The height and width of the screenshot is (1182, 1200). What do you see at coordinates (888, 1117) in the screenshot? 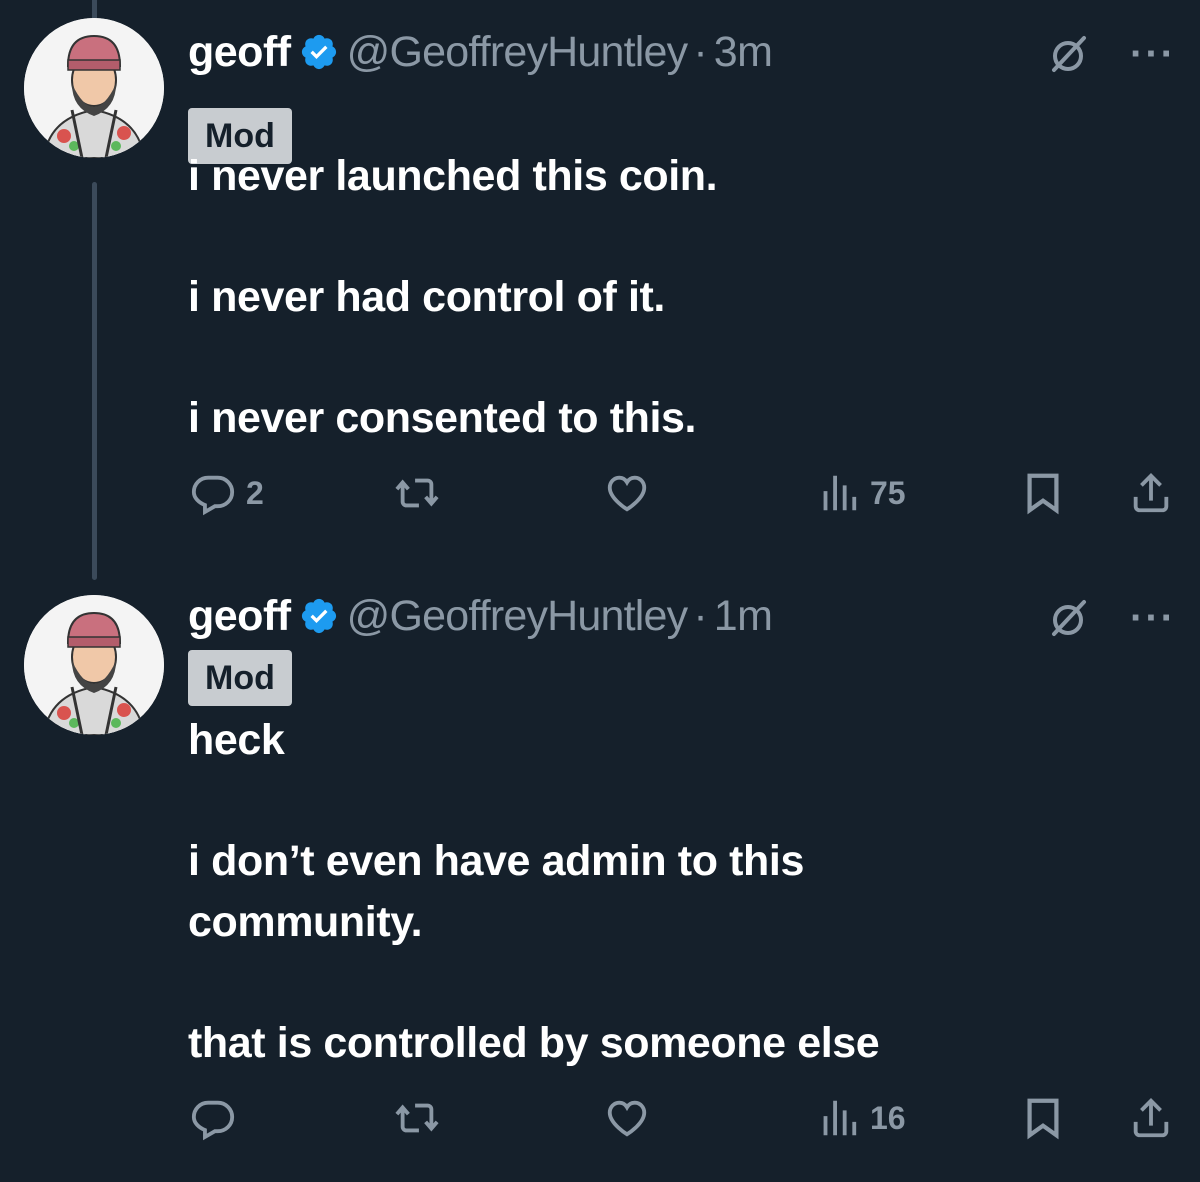
I see `view-count: 16` at bounding box center [888, 1117].